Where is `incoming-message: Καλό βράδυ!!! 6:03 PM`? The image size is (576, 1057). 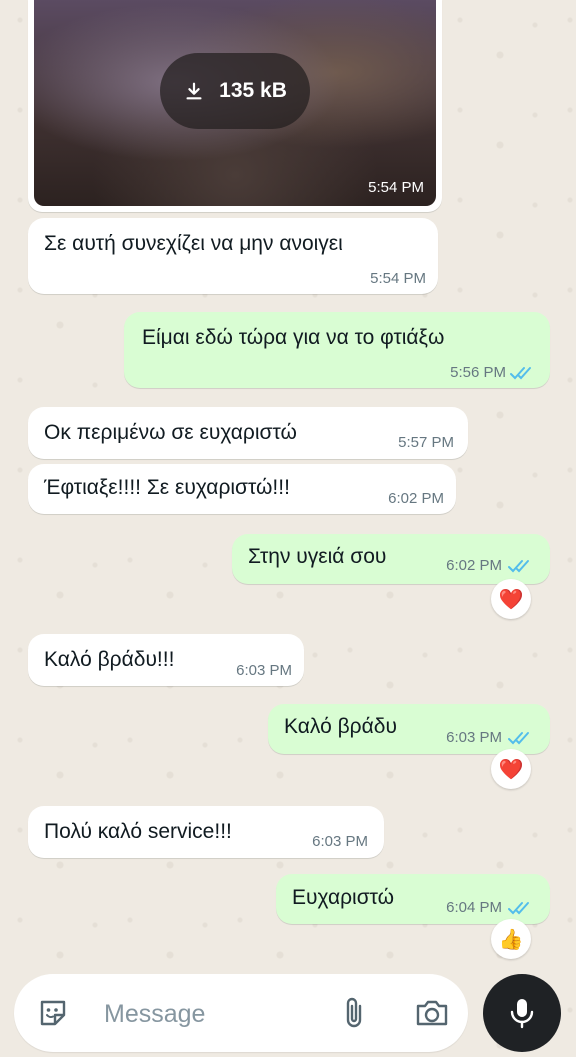
incoming-message: Καλό βράδυ!!! 6:03 PM is located at coordinates (166, 660).